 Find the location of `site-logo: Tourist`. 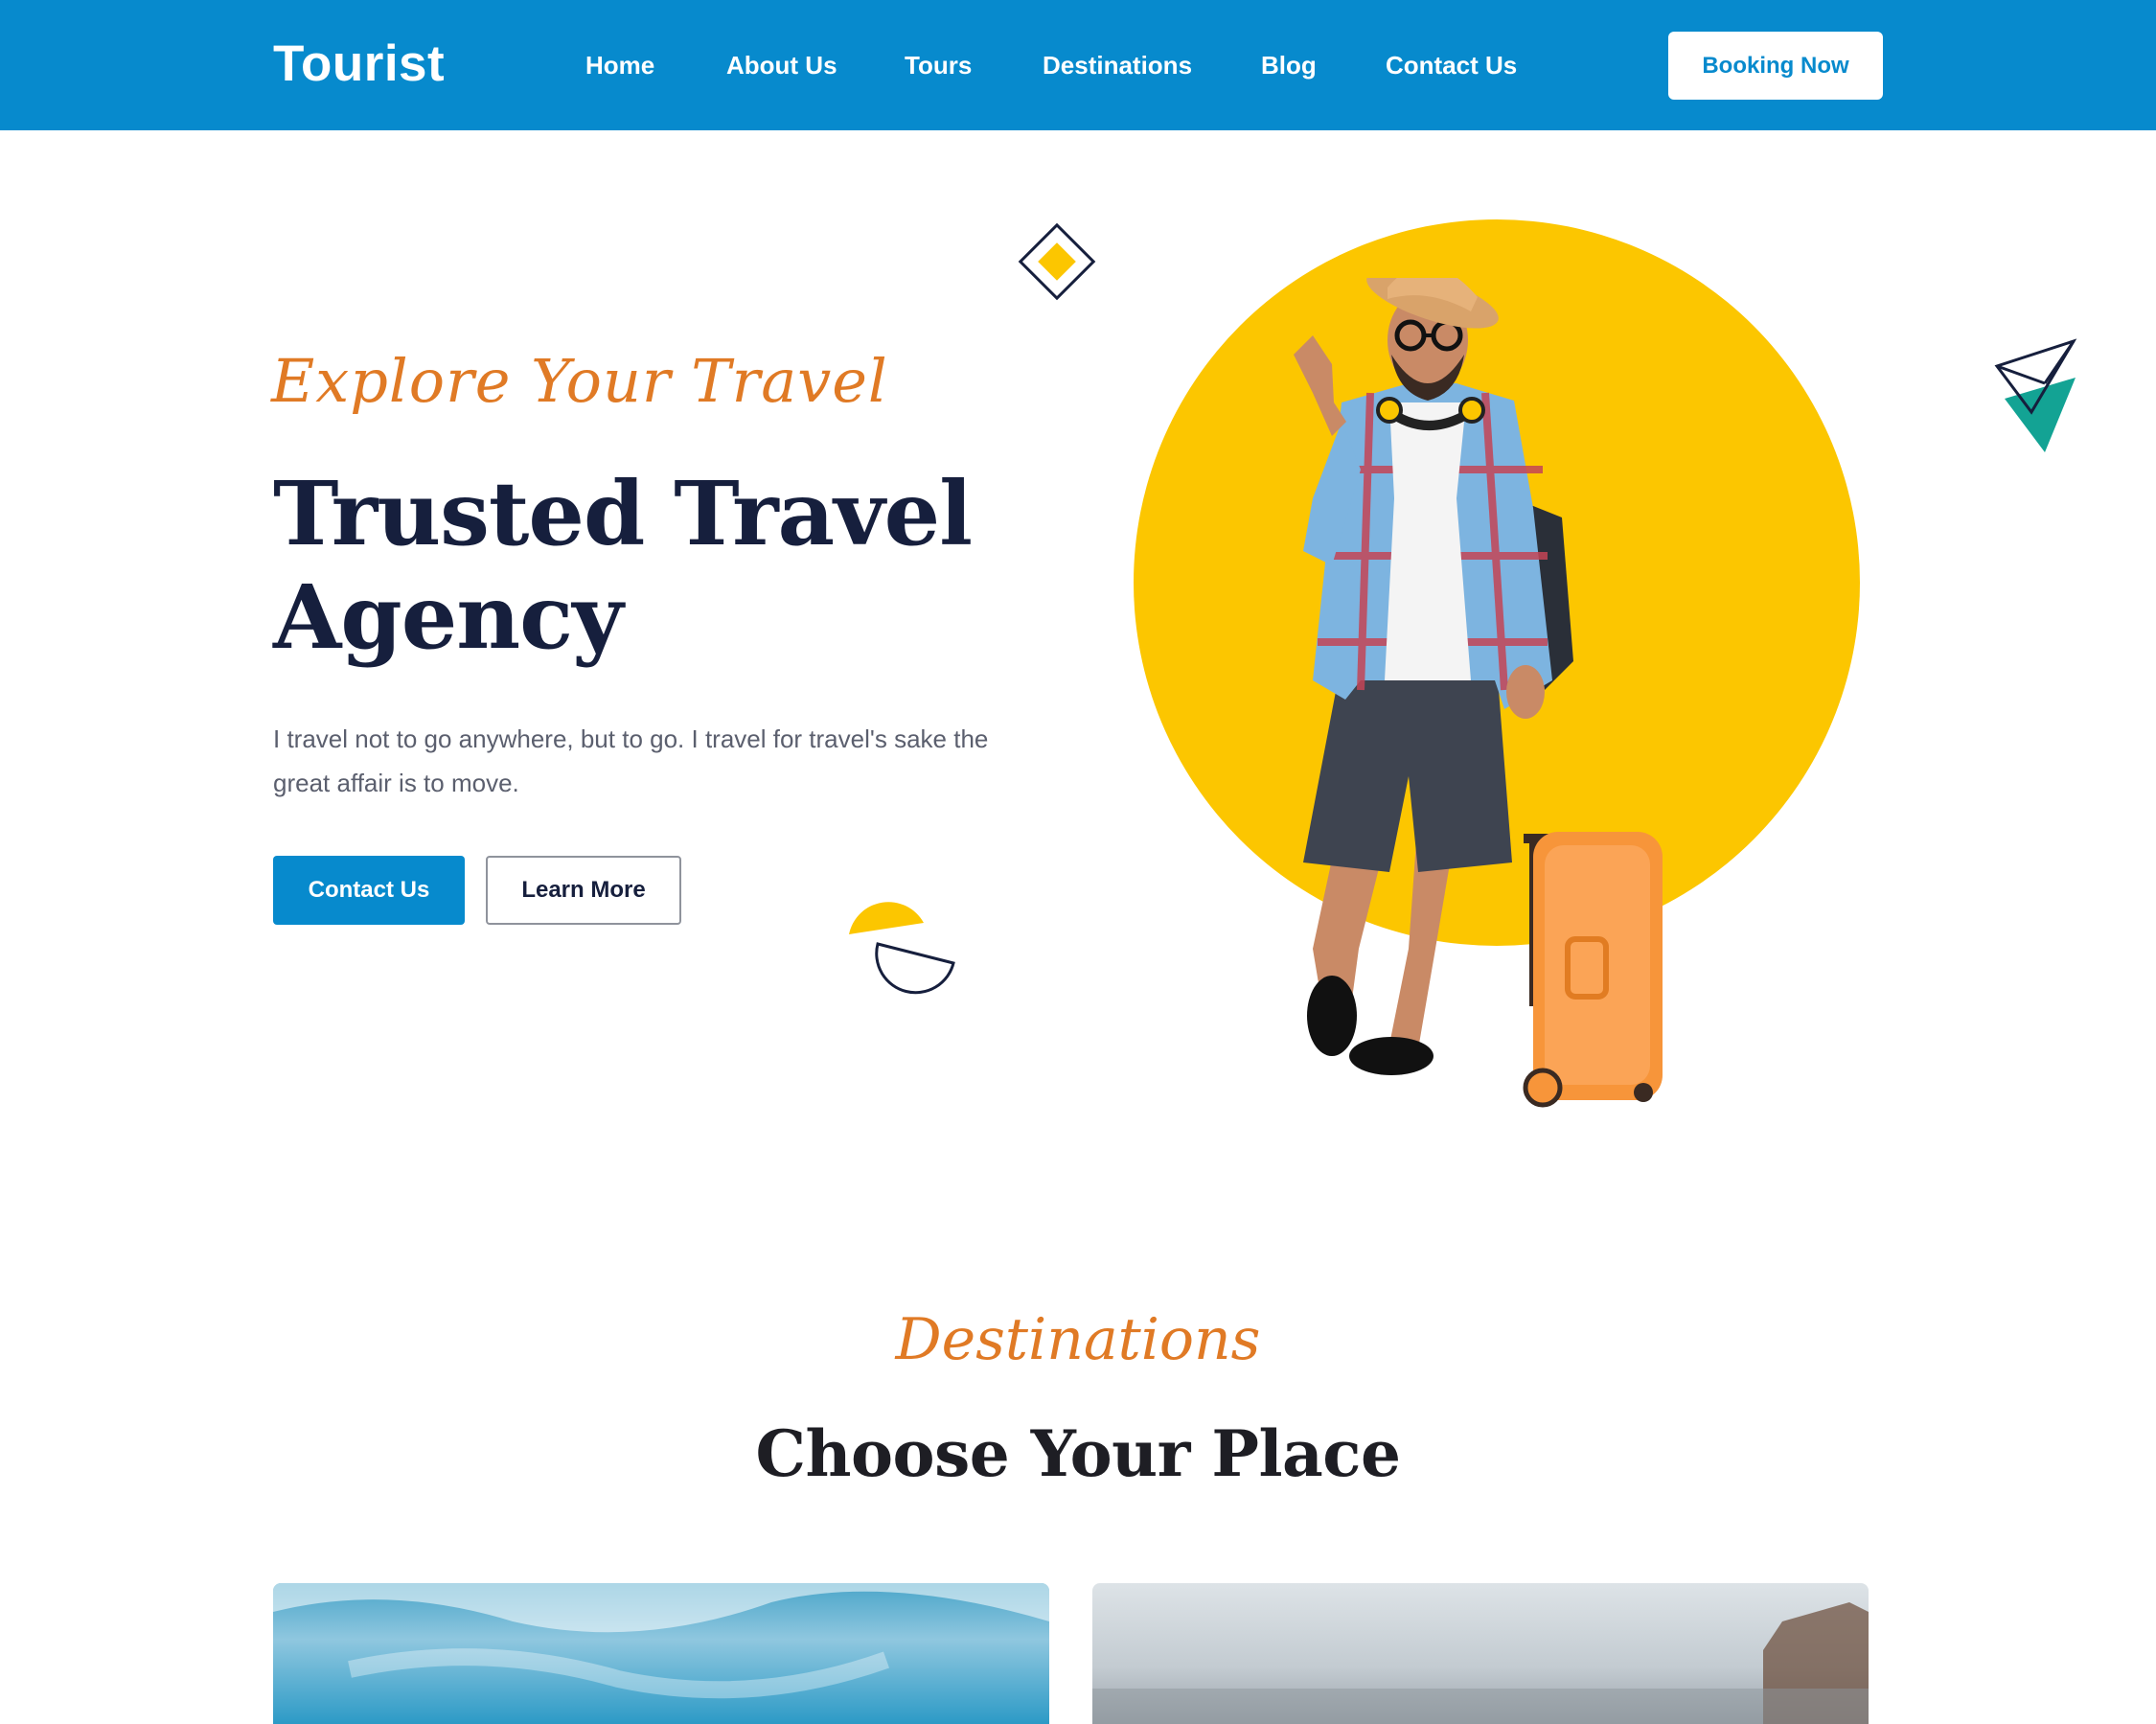

site-logo: Tourist is located at coordinates (359, 64).